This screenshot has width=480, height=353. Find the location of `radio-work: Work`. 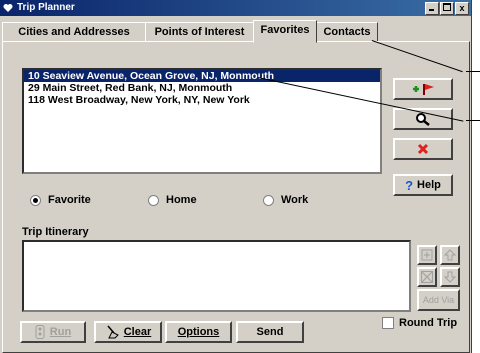

radio-work: Work is located at coordinates (285, 200).